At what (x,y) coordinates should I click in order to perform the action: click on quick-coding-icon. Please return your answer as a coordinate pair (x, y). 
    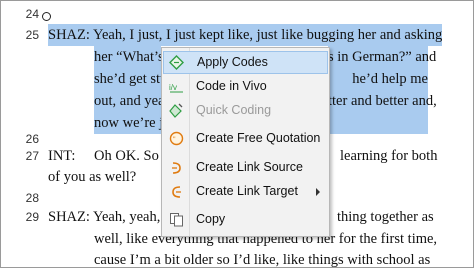
    Looking at the image, I should click on (176, 110).